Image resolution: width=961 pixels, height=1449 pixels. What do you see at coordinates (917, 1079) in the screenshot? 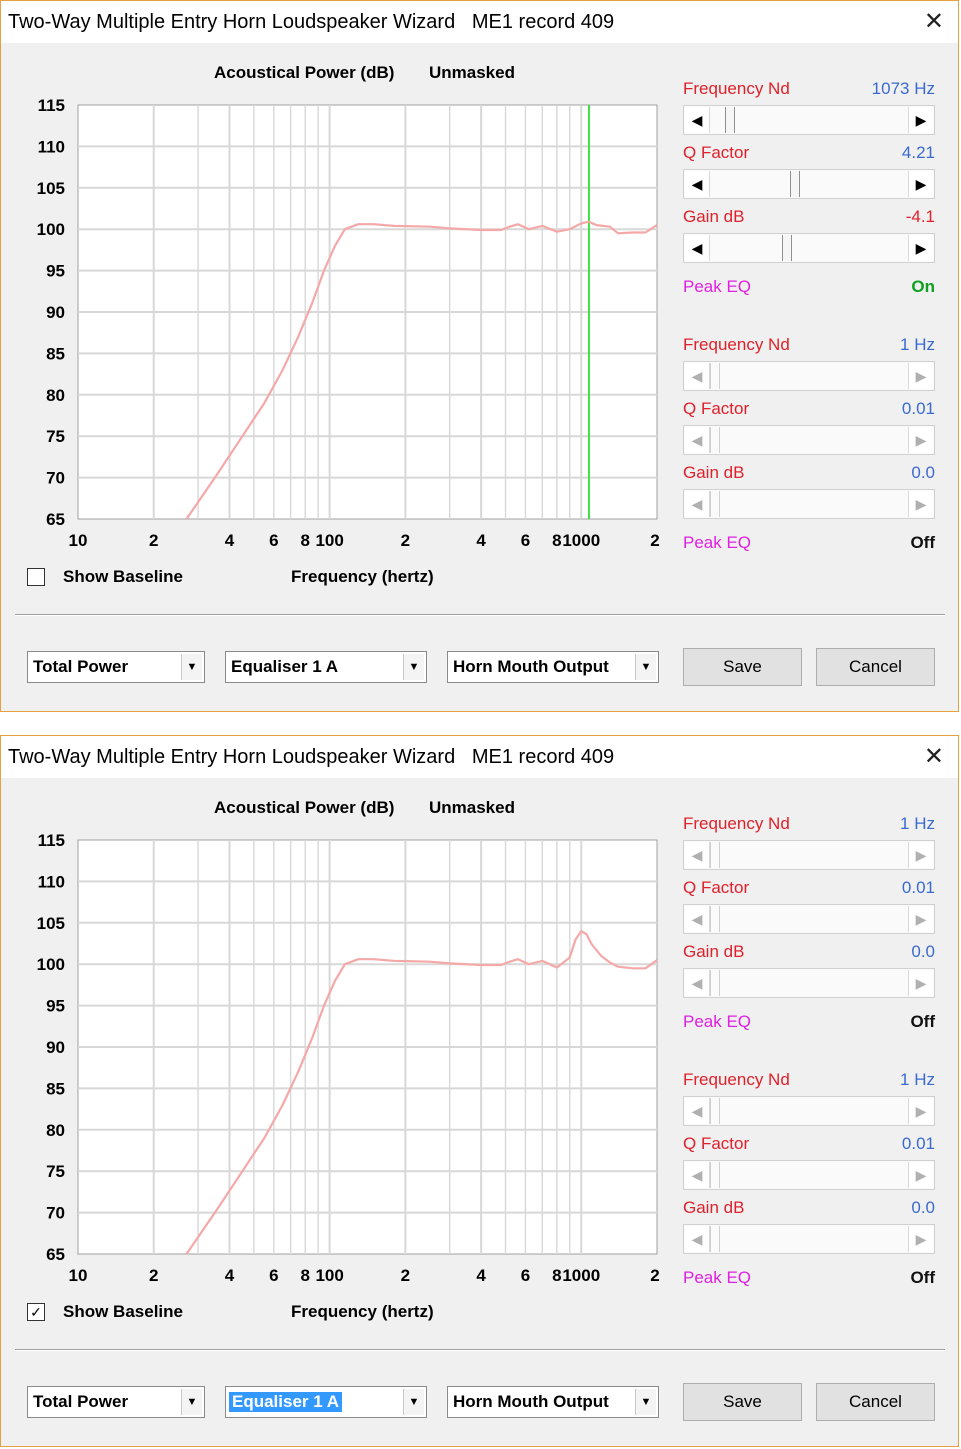
I see `eq2-frequency-value: 1 Hz` at bounding box center [917, 1079].